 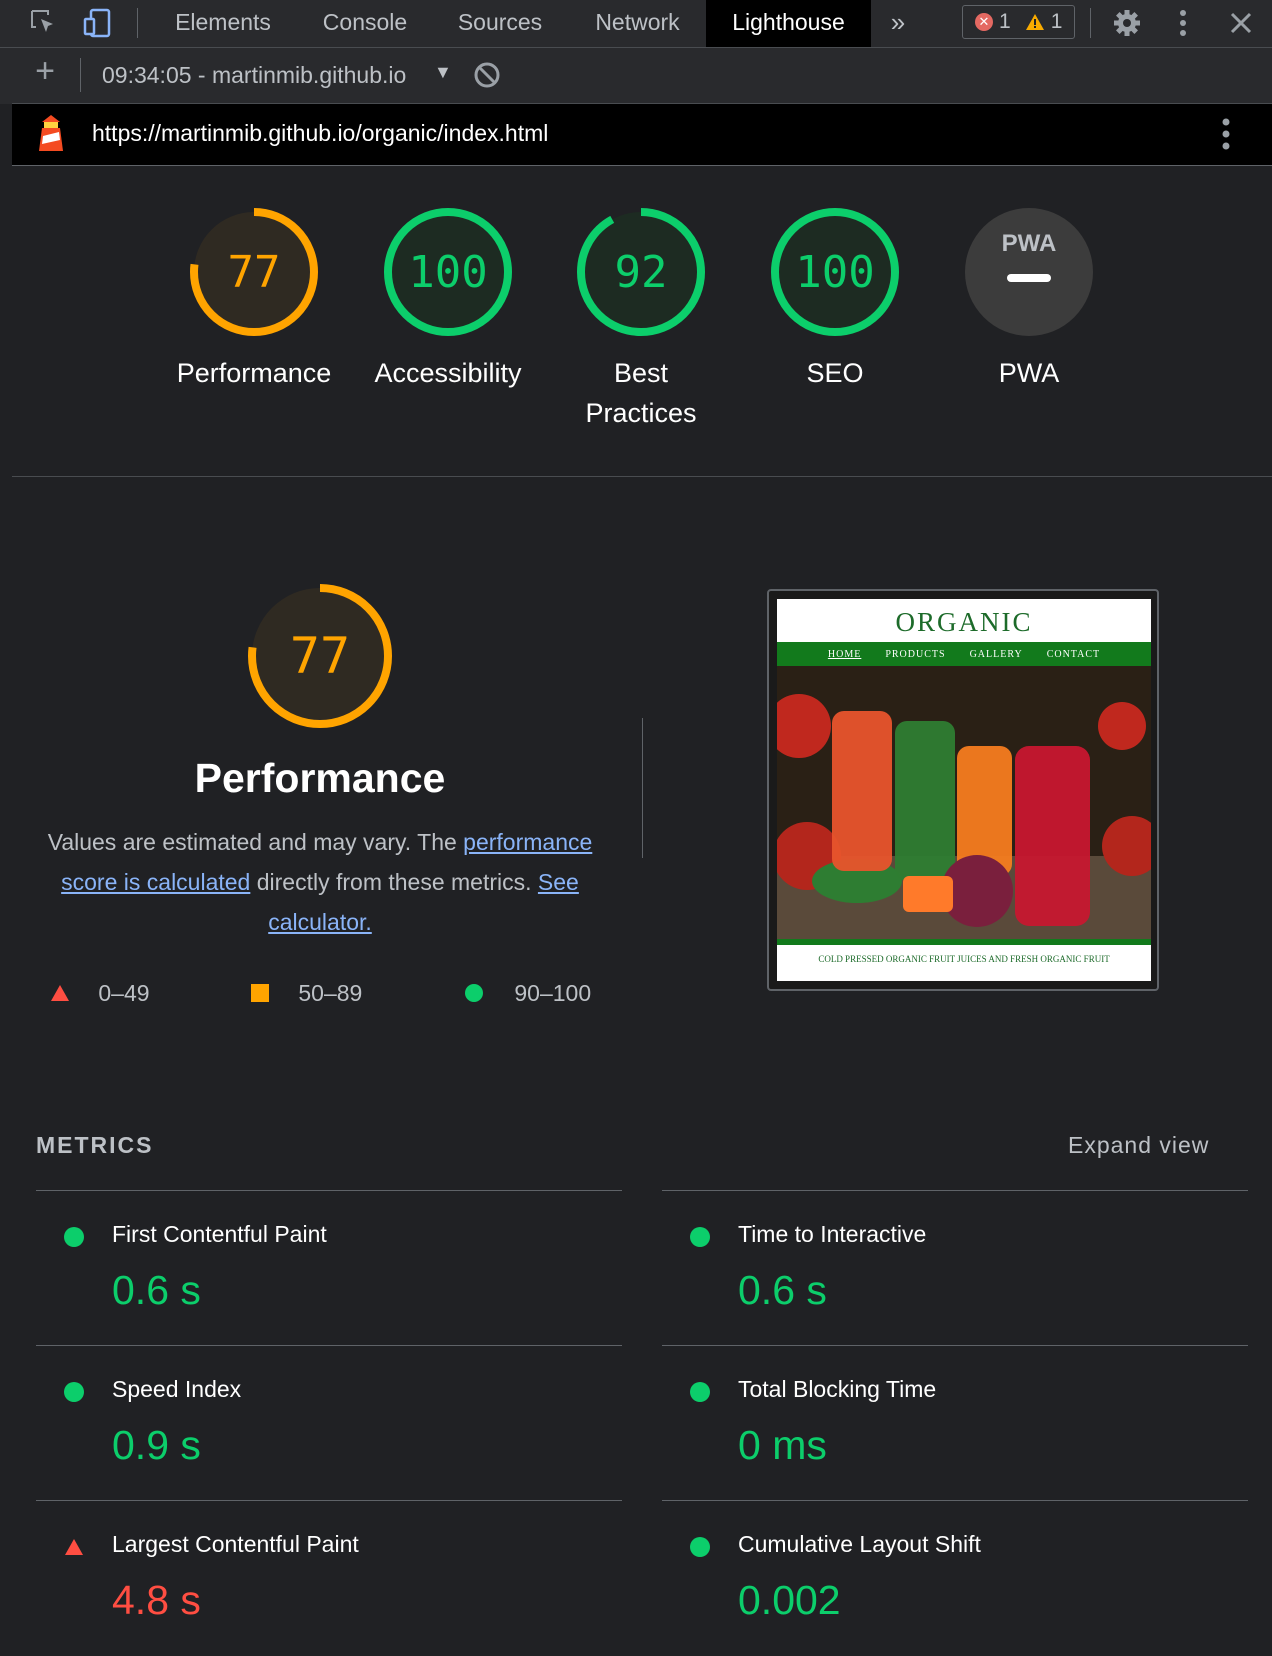 What do you see at coordinates (1005, 21) in the screenshot?
I see `error-count: 1` at bounding box center [1005, 21].